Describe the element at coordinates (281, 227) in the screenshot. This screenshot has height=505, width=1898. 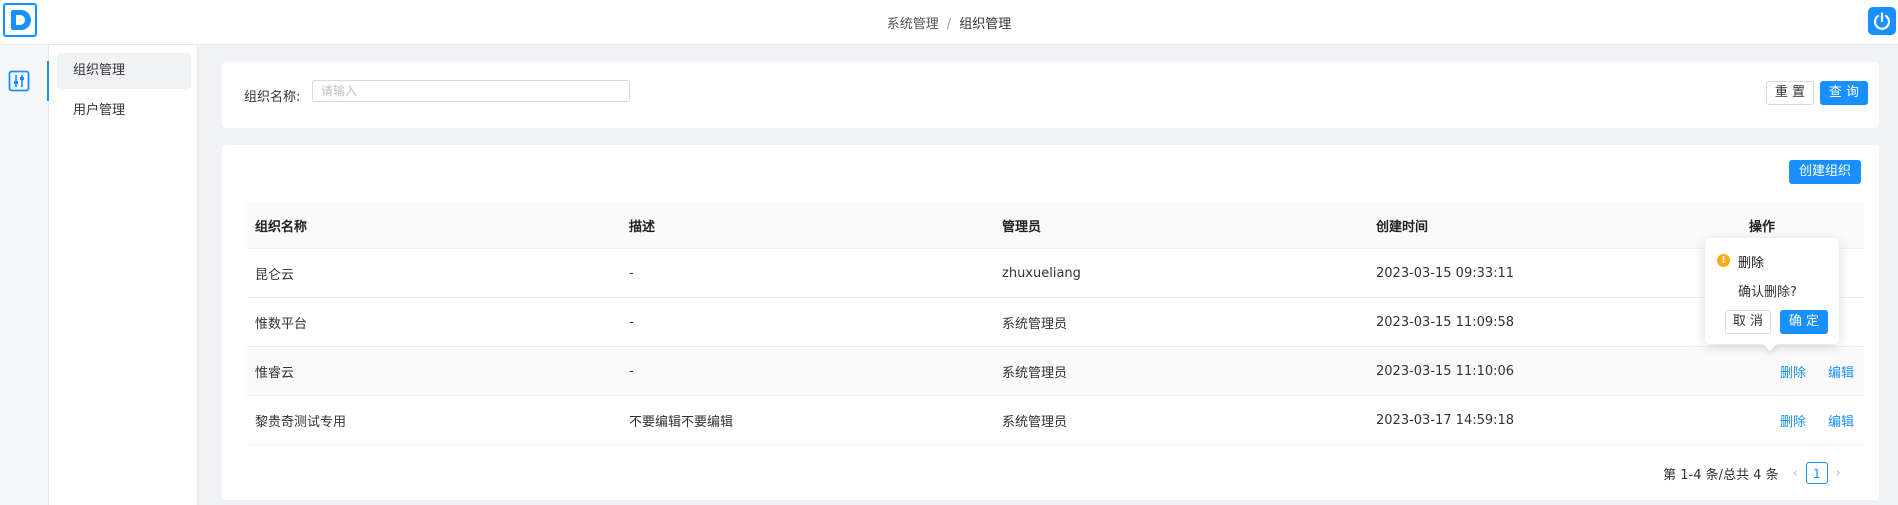
I see `column-header-name: 组织名称` at that location.